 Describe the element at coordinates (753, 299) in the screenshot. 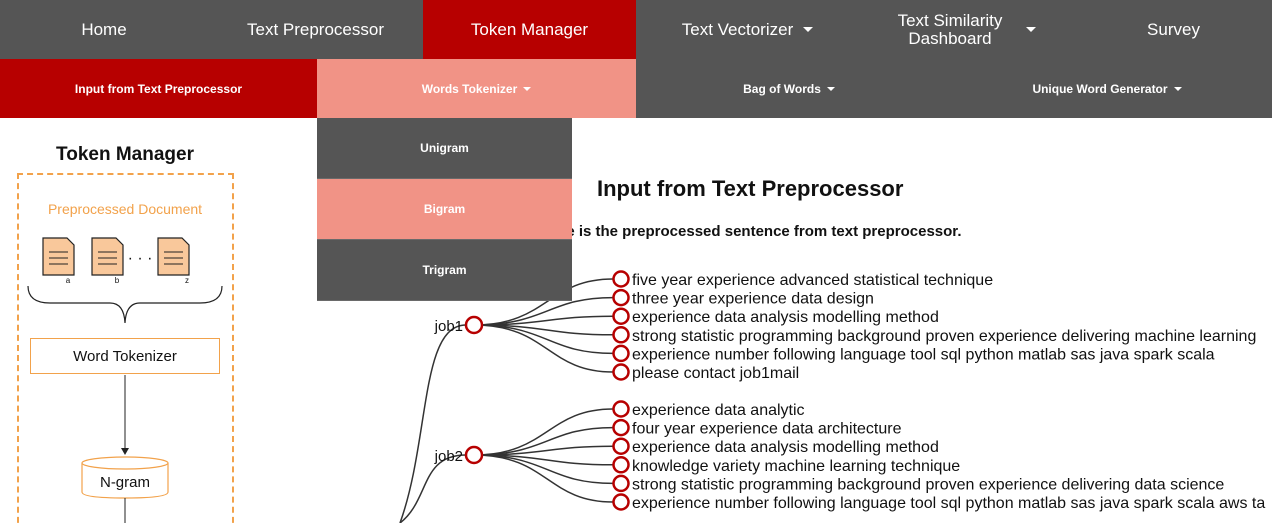

I see `tree-leaf-label: three year experience data design` at that location.